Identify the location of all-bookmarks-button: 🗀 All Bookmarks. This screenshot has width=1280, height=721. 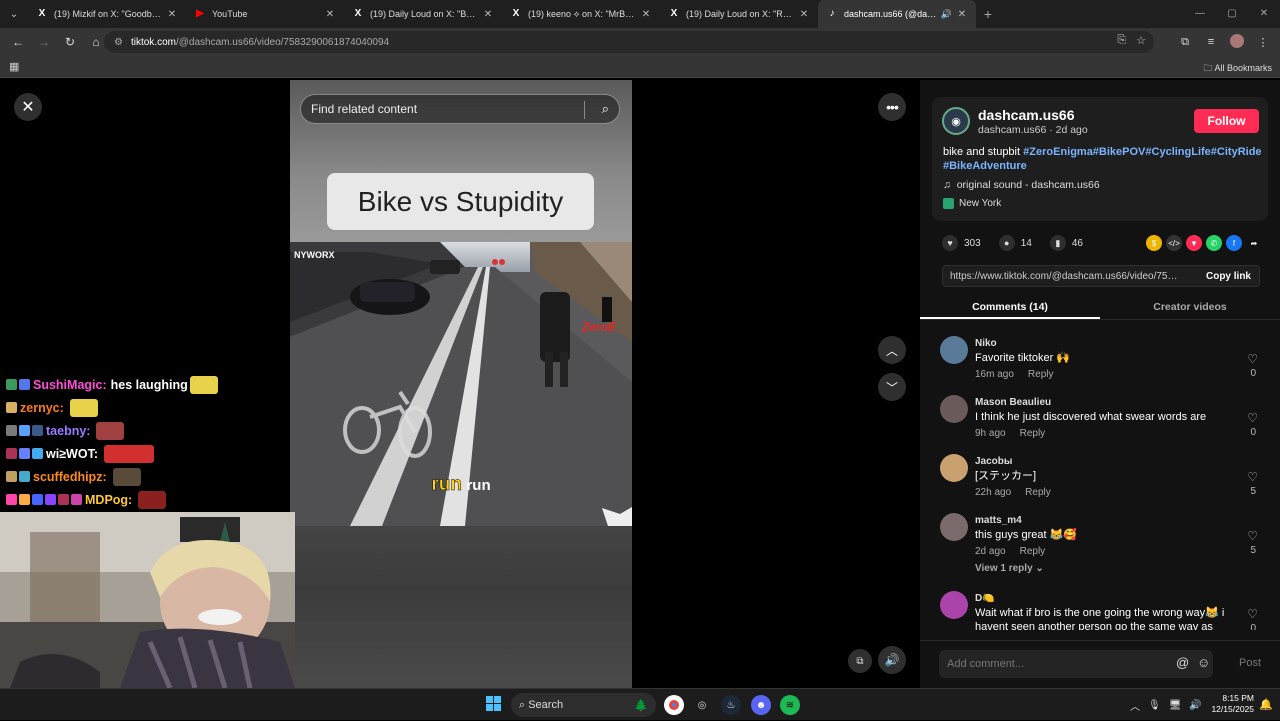
(1237, 69).